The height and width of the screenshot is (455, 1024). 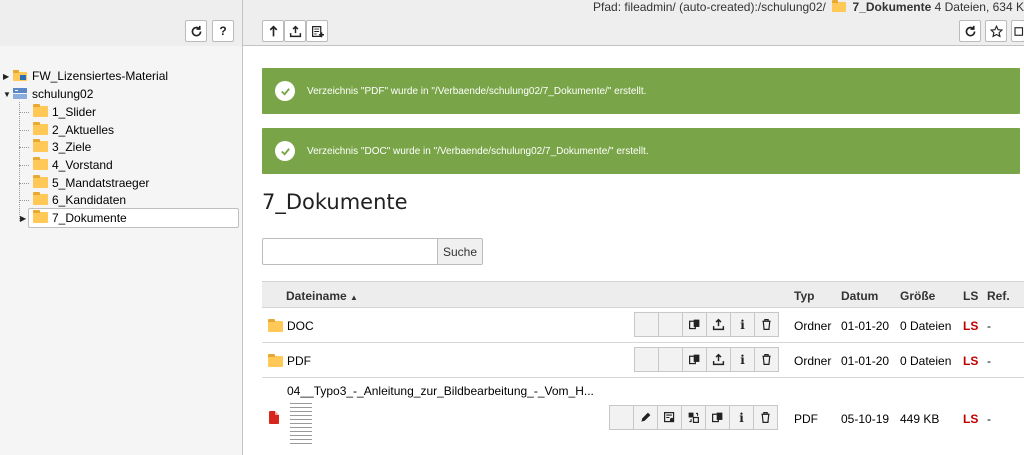 I want to click on file-size: 449 KB, so click(x=920, y=419).